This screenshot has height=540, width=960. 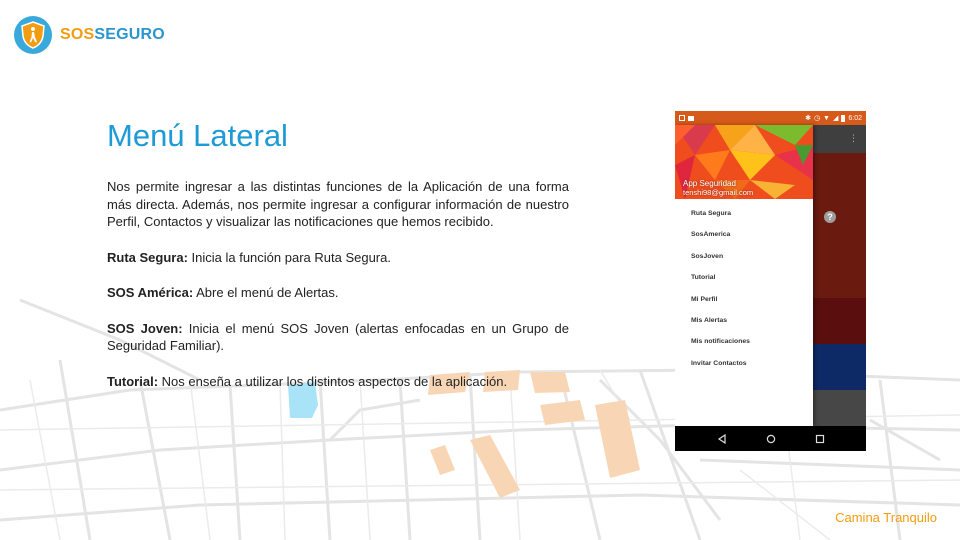 I want to click on status-bar: ✱ ◷ ▼ ◢ 6:02, so click(x=770, y=118).